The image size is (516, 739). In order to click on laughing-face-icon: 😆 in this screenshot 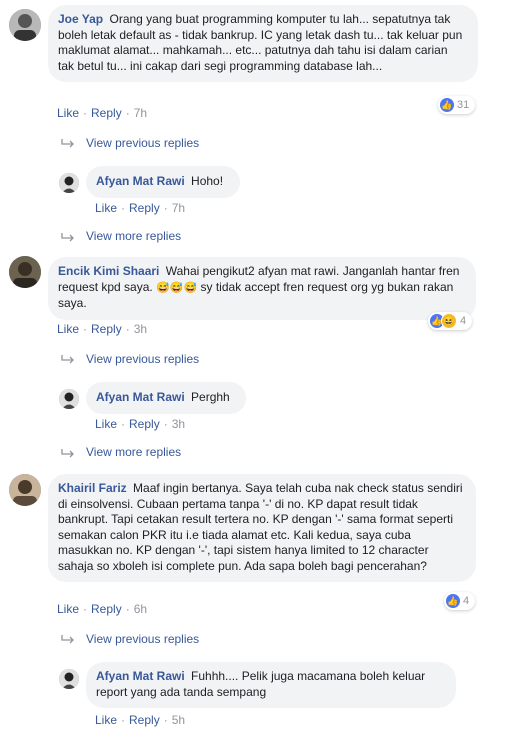, I will do `click(449, 321)`.